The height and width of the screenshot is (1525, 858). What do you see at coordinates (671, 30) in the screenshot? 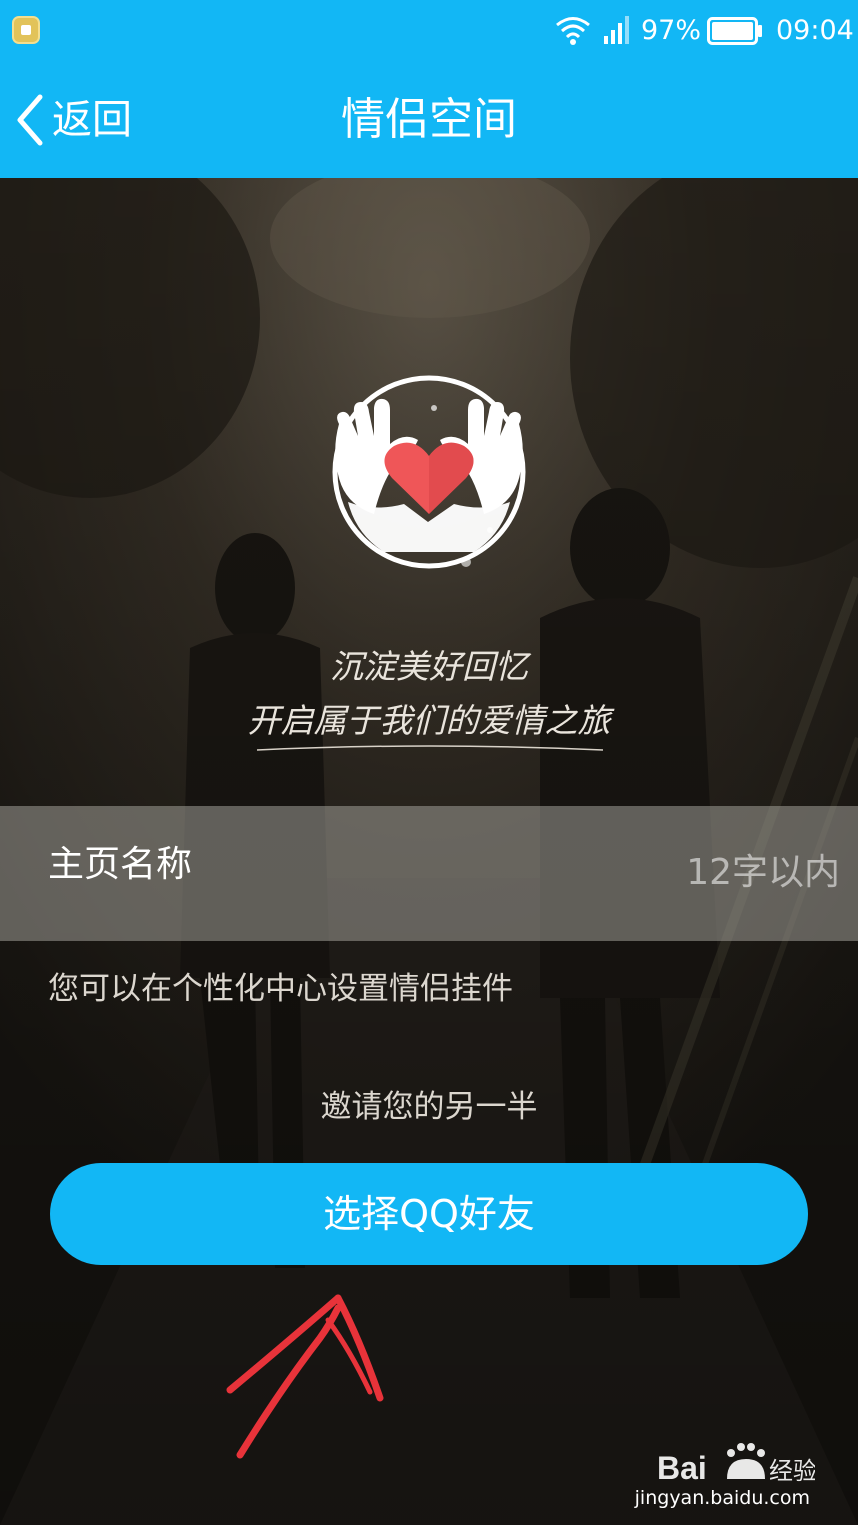
I see `battery-percent: 97%` at bounding box center [671, 30].